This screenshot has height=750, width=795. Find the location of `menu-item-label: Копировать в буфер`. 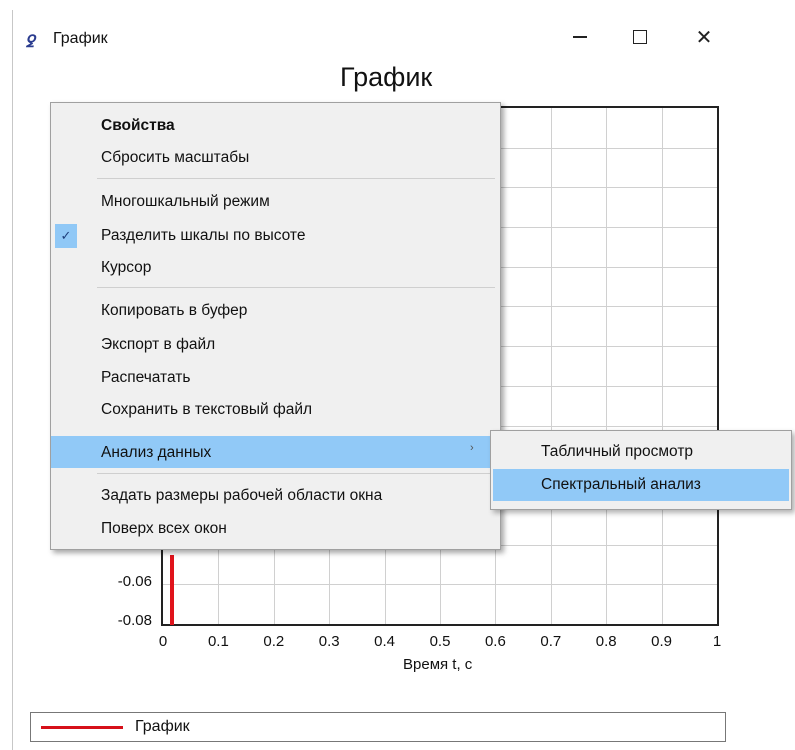

menu-item-label: Копировать в буфер is located at coordinates (174, 310).